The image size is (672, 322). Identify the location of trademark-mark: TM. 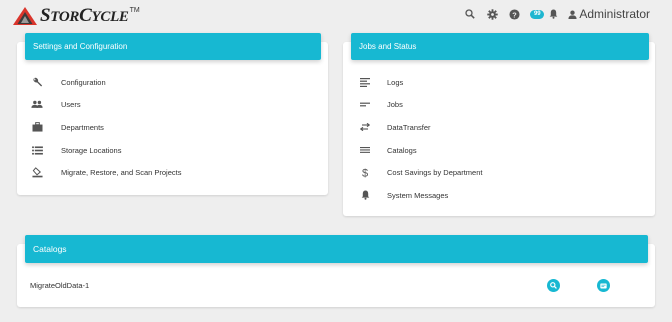
(134, 10).